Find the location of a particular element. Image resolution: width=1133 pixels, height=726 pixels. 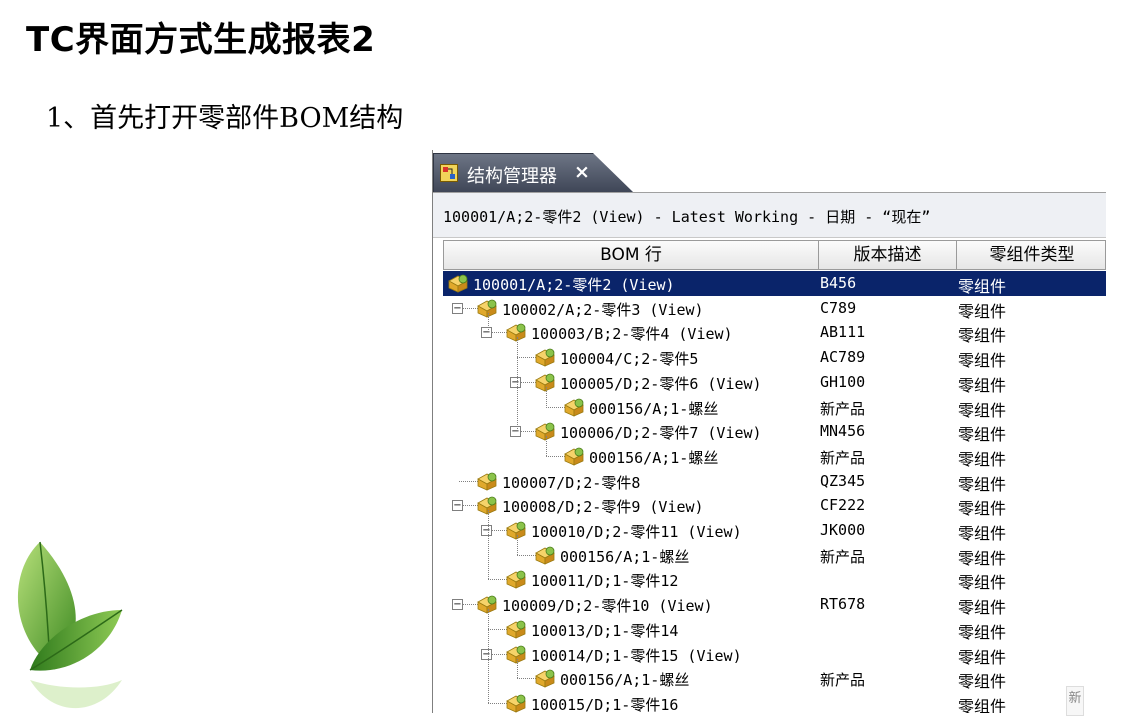

version-description: CF222 is located at coordinates (843, 505).